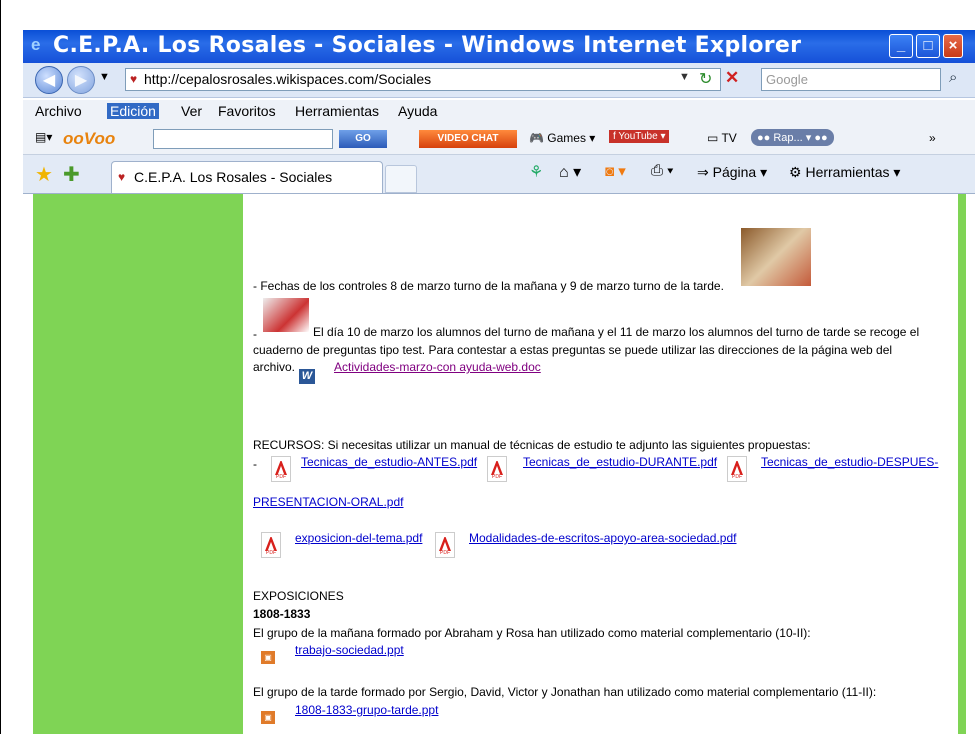 The image size is (975, 734). What do you see at coordinates (43, 137) in the screenshot?
I see `toolbar-options-icon: ▤▾` at bounding box center [43, 137].